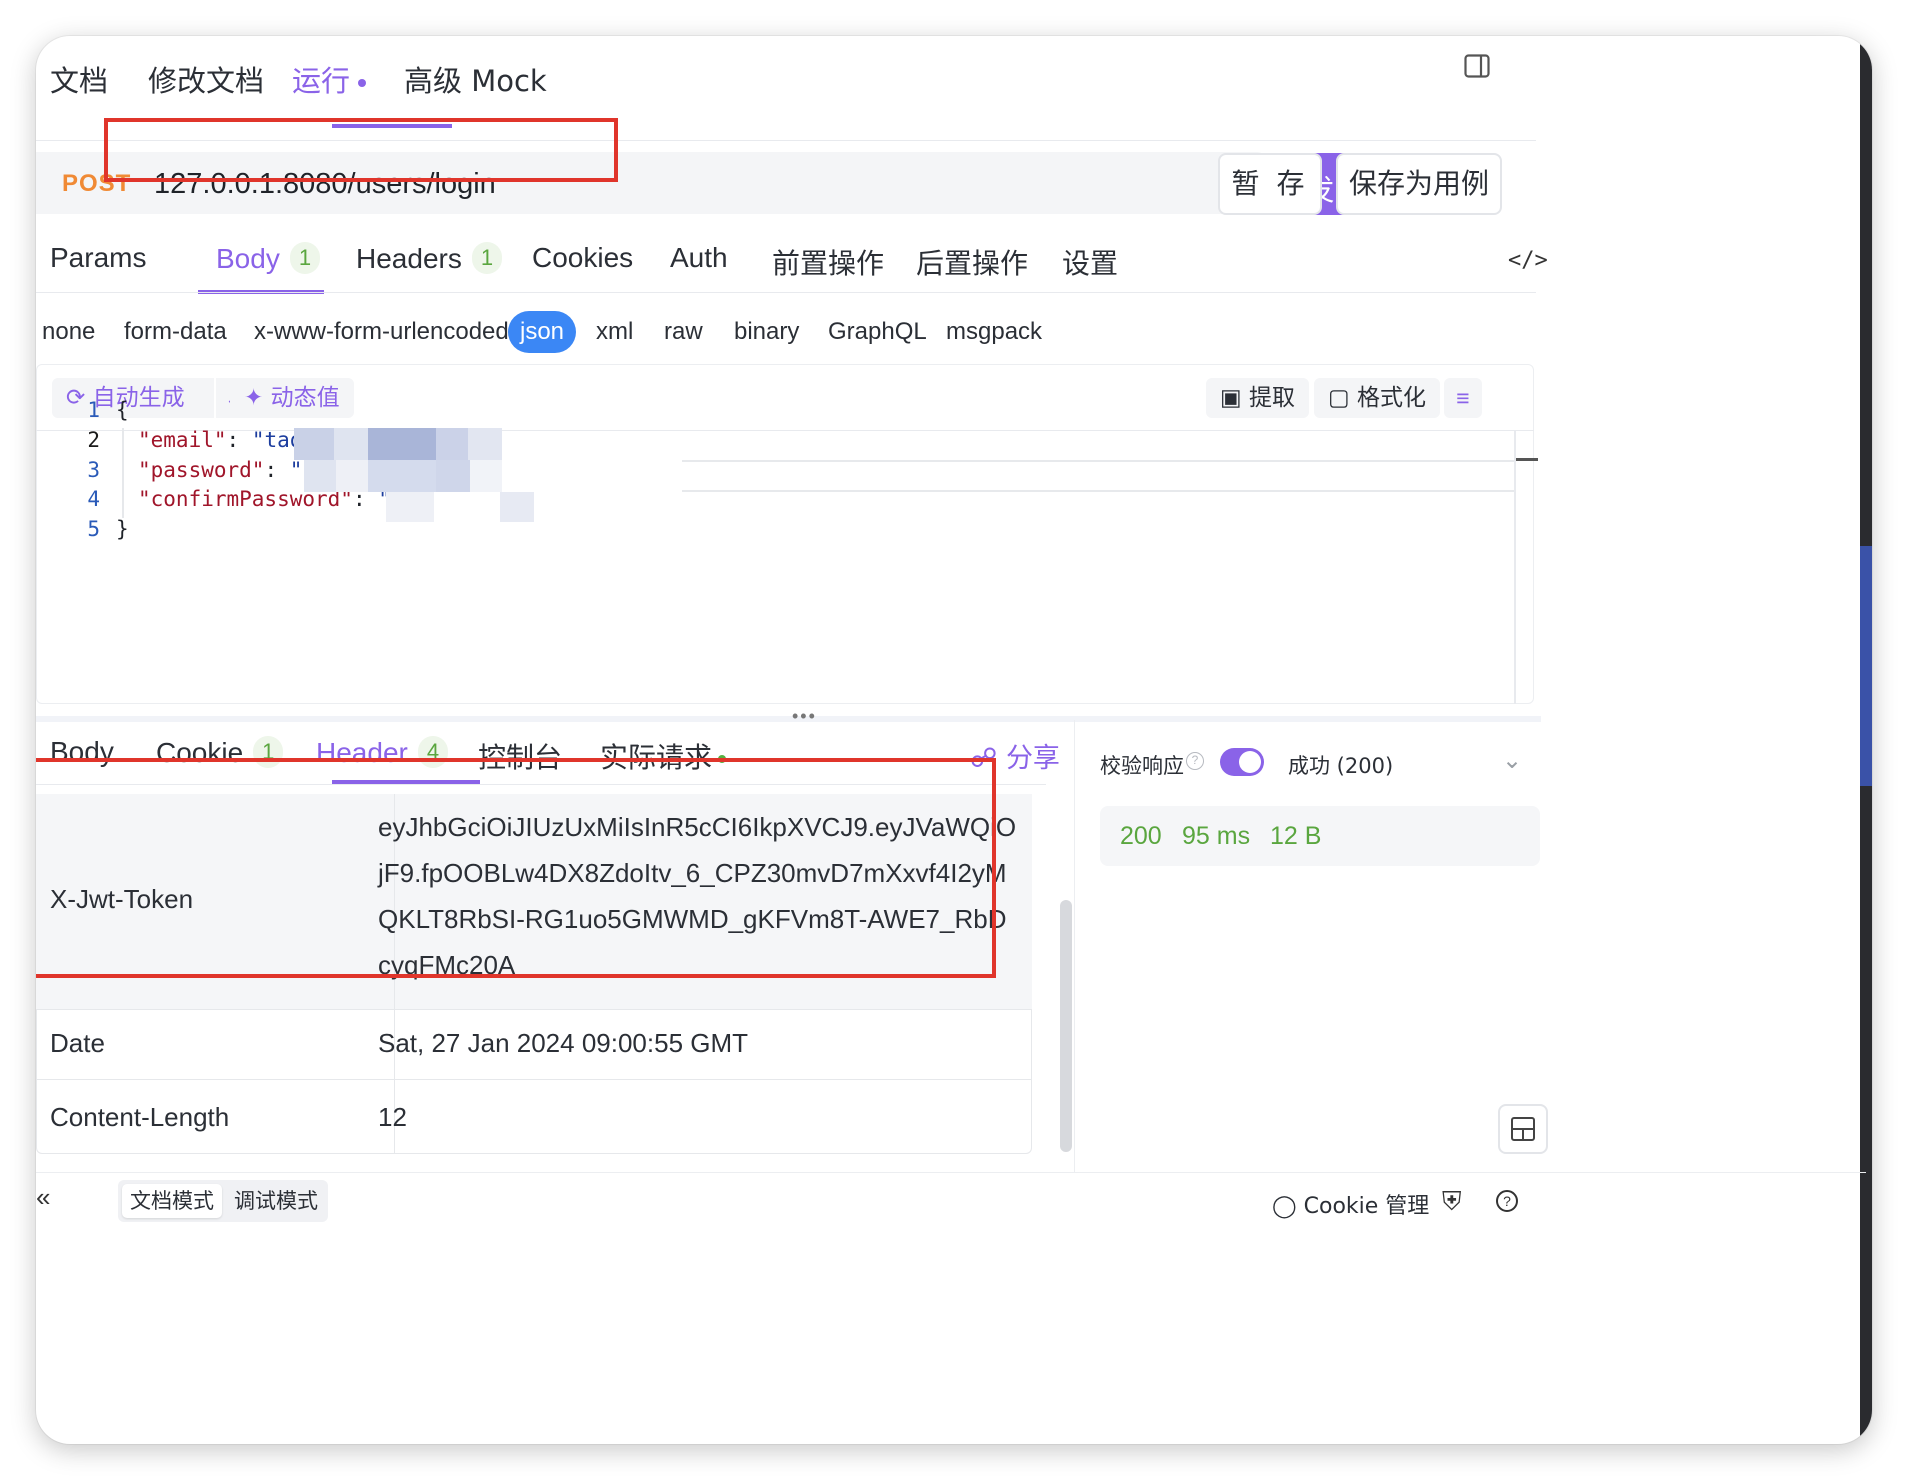 The image size is (1908, 1480). What do you see at coordinates (1512, 760) in the screenshot?
I see `chevron-down-icon: ⌄` at bounding box center [1512, 760].